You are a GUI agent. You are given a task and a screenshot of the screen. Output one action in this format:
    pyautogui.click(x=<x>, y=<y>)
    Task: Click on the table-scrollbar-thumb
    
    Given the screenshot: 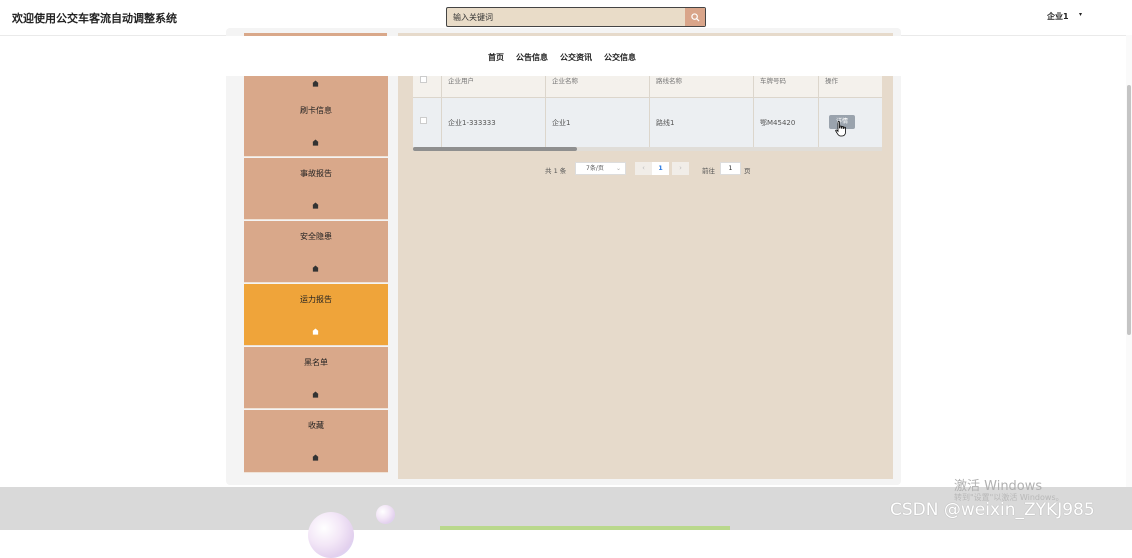 What is the action you would take?
    pyautogui.click(x=495, y=149)
    